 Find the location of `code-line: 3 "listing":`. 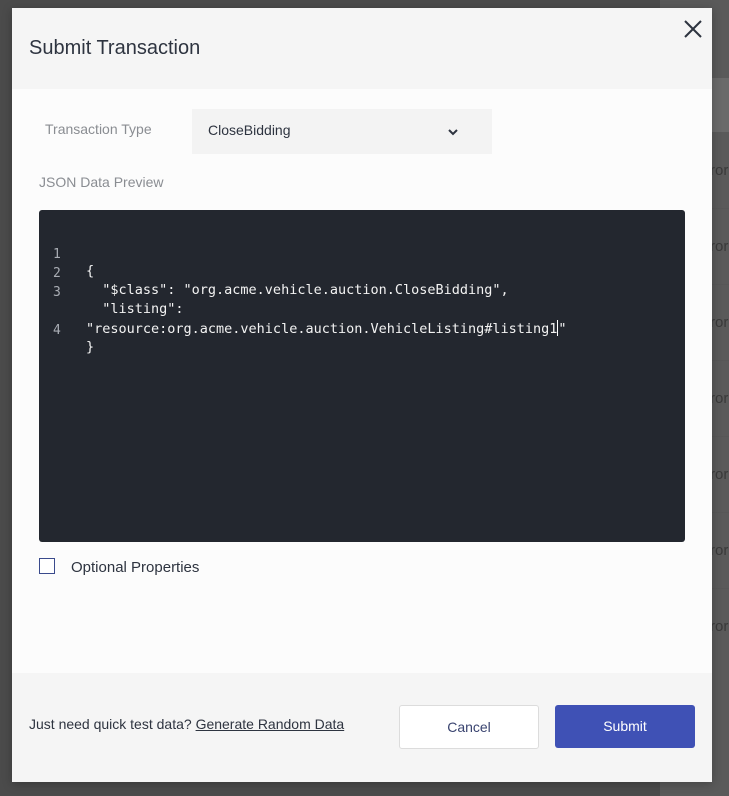

code-line: 3 "listing": is located at coordinates (111, 293).